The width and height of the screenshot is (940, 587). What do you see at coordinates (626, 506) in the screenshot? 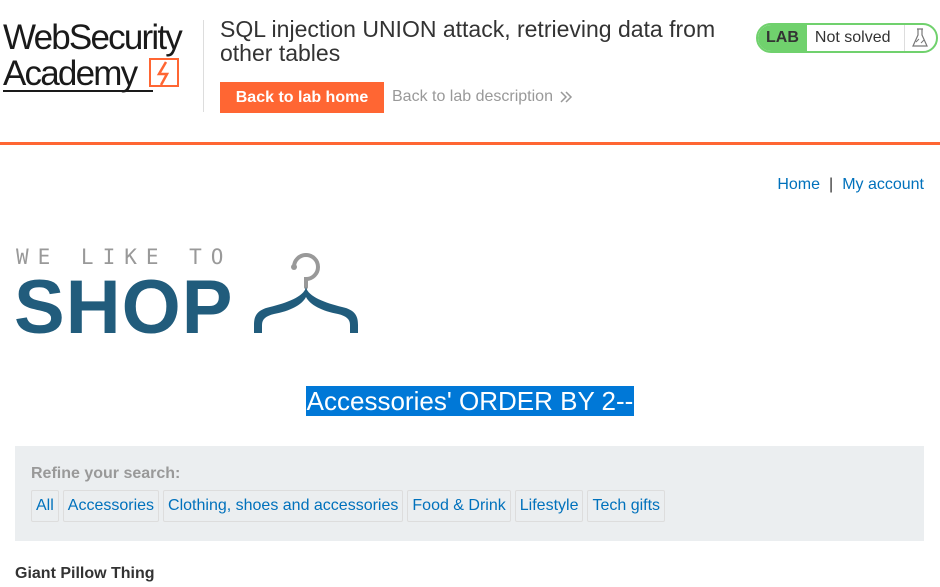
I see `category-tech-gifts: Tech gifts` at bounding box center [626, 506].